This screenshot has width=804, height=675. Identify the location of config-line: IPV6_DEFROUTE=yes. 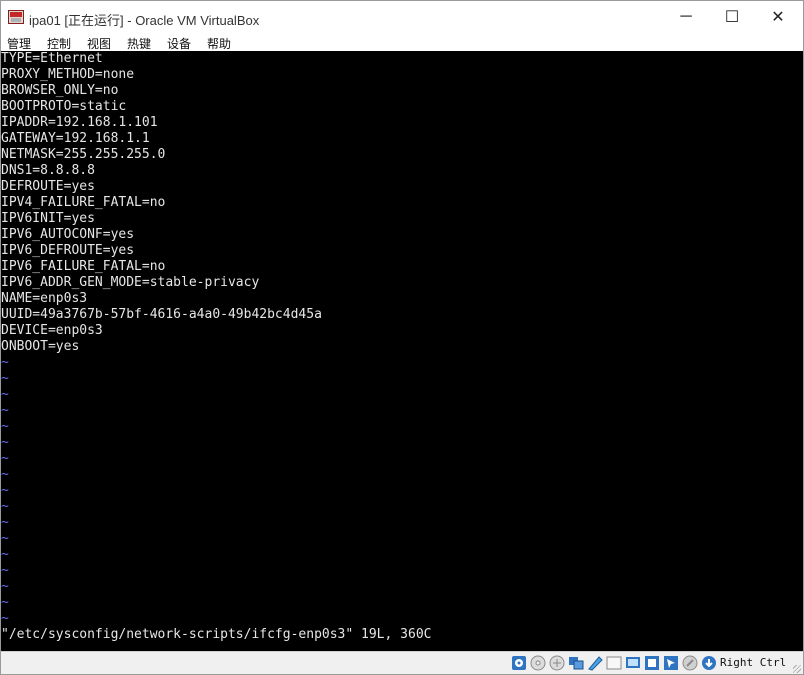
(68, 250).